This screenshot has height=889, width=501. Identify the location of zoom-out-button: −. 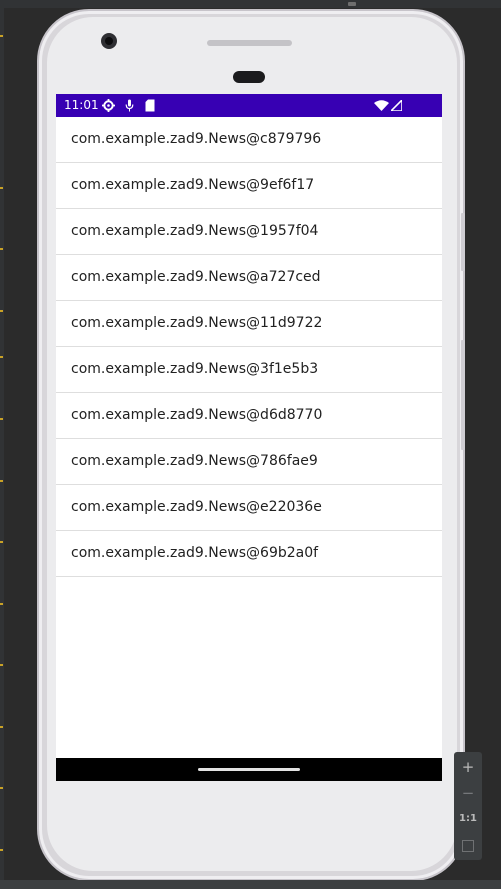
(468, 793).